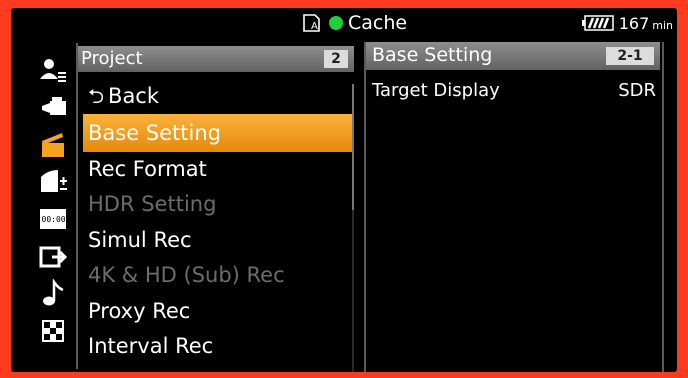 This screenshot has height=378, width=688. Describe the element at coordinates (53, 331) in the screenshot. I see `checker-maintenance-icon` at that location.